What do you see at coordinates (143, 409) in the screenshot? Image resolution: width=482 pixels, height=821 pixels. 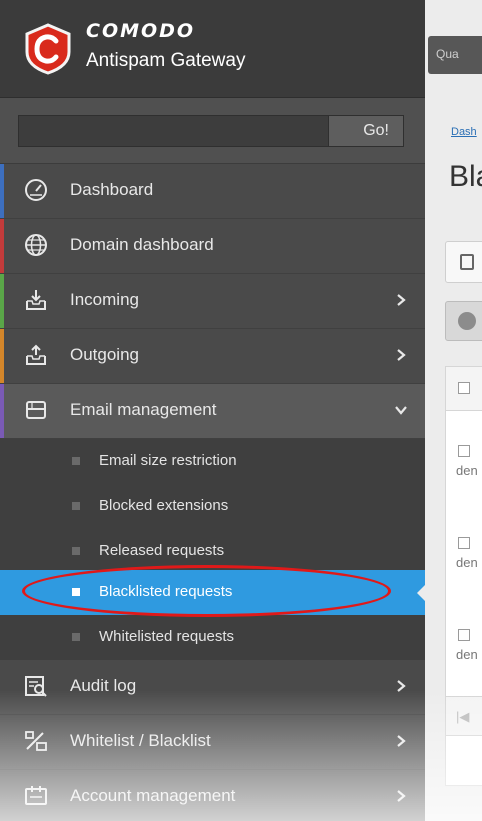 I see `sidebar-item-label: Email management` at bounding box center [143, 409].